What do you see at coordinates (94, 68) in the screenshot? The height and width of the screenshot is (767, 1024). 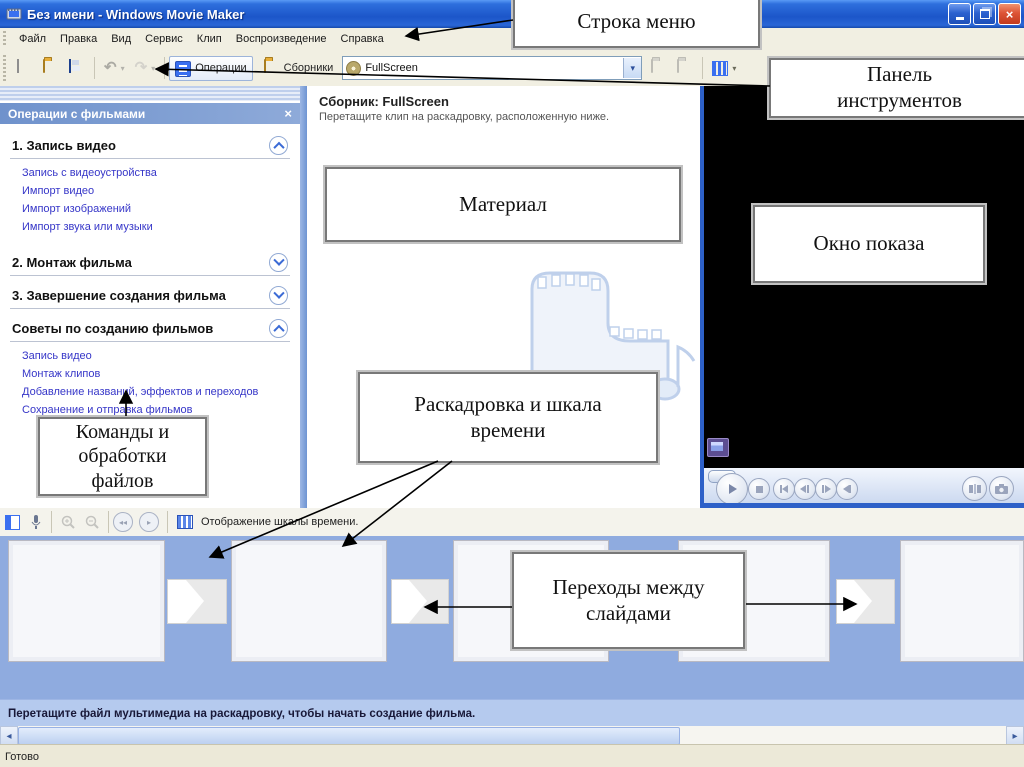 I see `toolbar-separator` at bounding box center [94, 68].